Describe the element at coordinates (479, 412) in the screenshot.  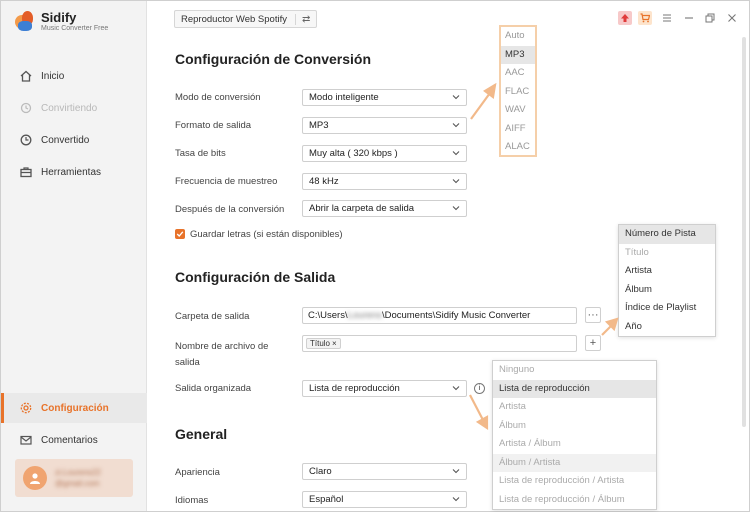
I see `arrow-organized` at that location.